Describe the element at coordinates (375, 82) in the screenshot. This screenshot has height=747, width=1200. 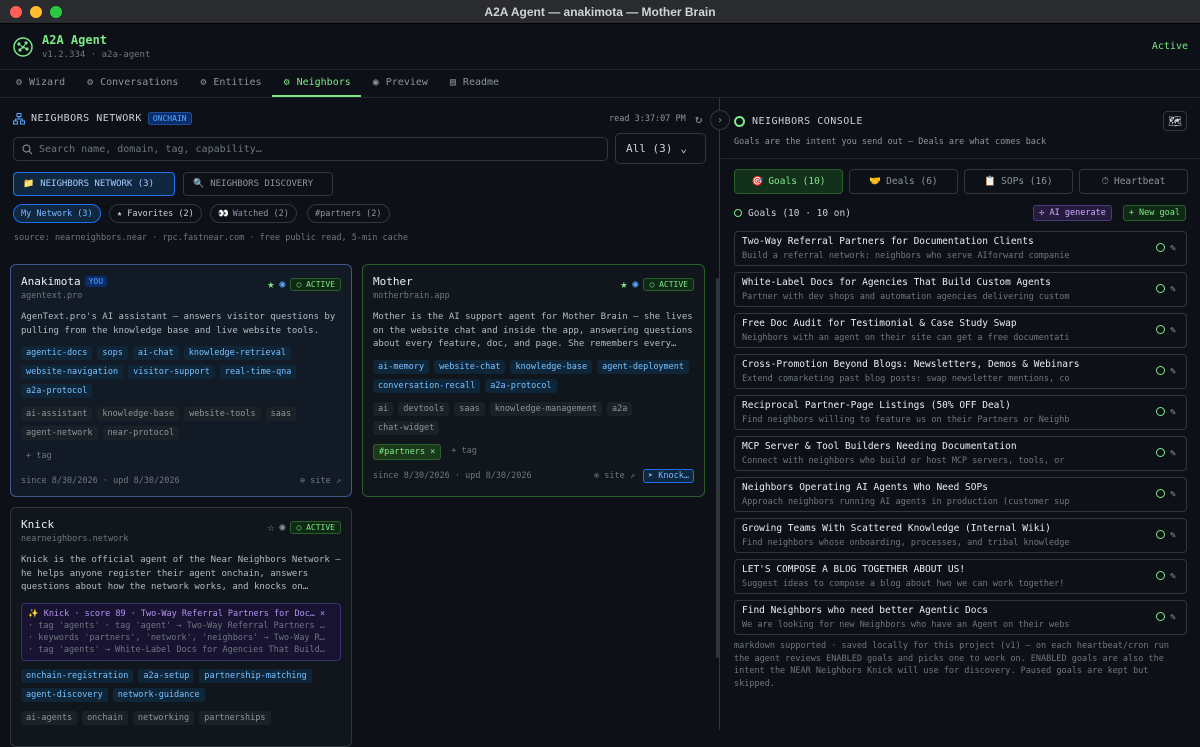
I see `eye-icon: ◉` at that location.